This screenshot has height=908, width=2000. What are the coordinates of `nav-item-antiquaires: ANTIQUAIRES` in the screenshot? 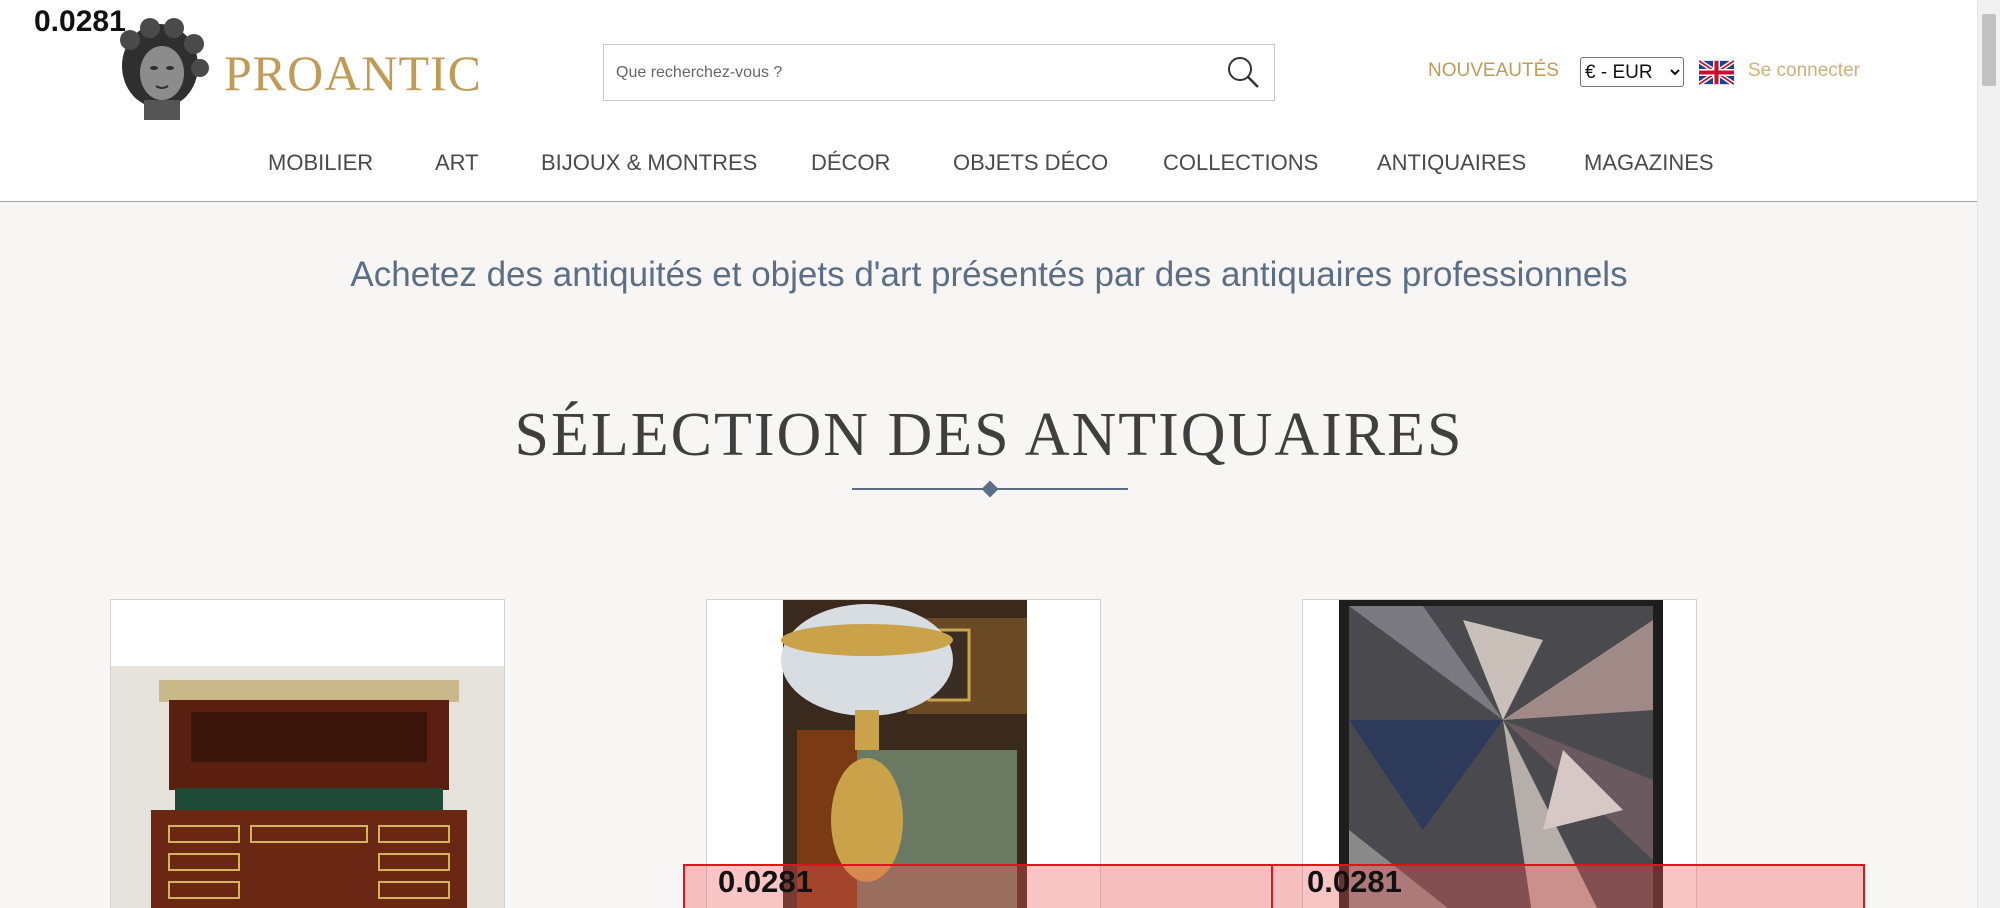 It's located at (1451, 163).